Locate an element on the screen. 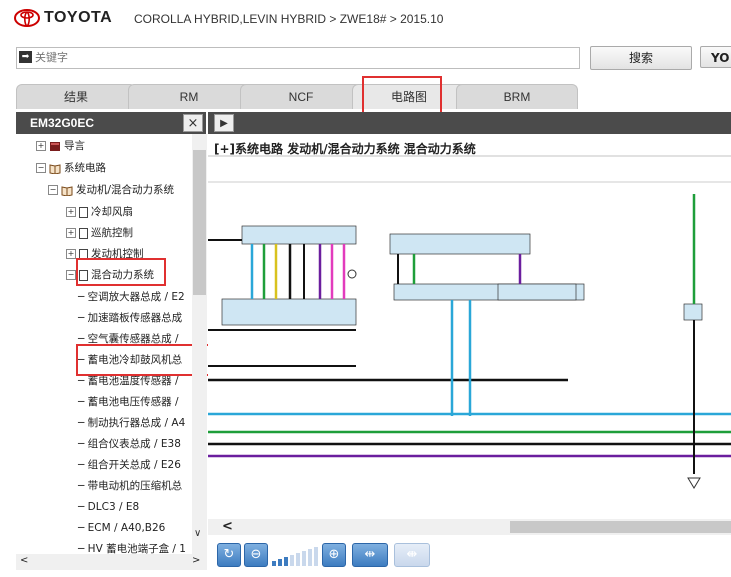  scroll-down-icon: ∨ is located at coordinates (197, 533).